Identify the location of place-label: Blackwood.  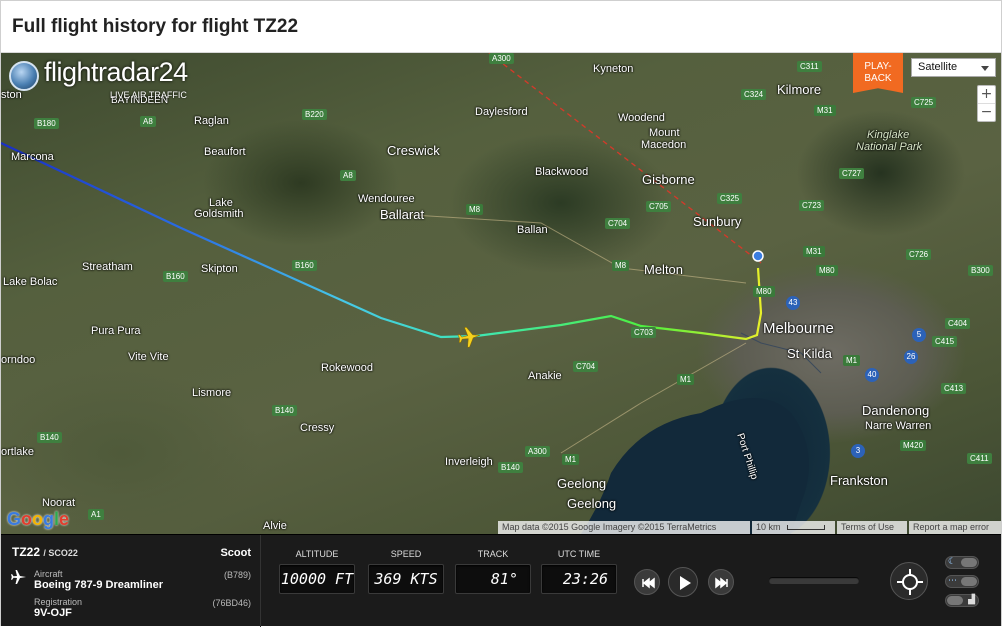
(562, 172).